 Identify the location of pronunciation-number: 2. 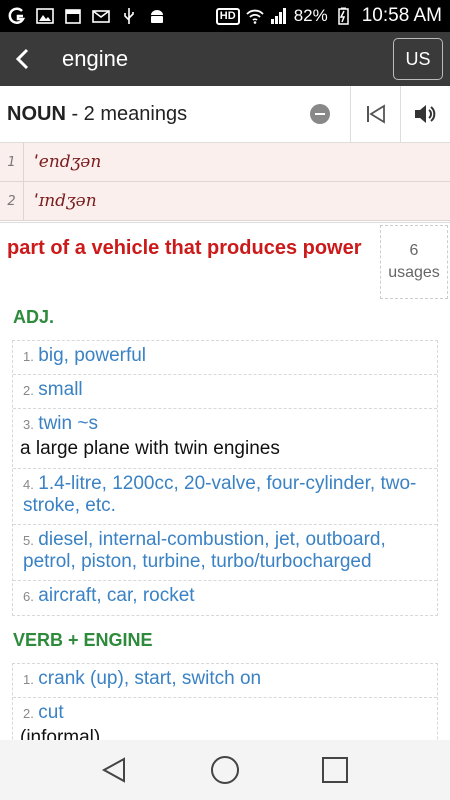
(12, 201).